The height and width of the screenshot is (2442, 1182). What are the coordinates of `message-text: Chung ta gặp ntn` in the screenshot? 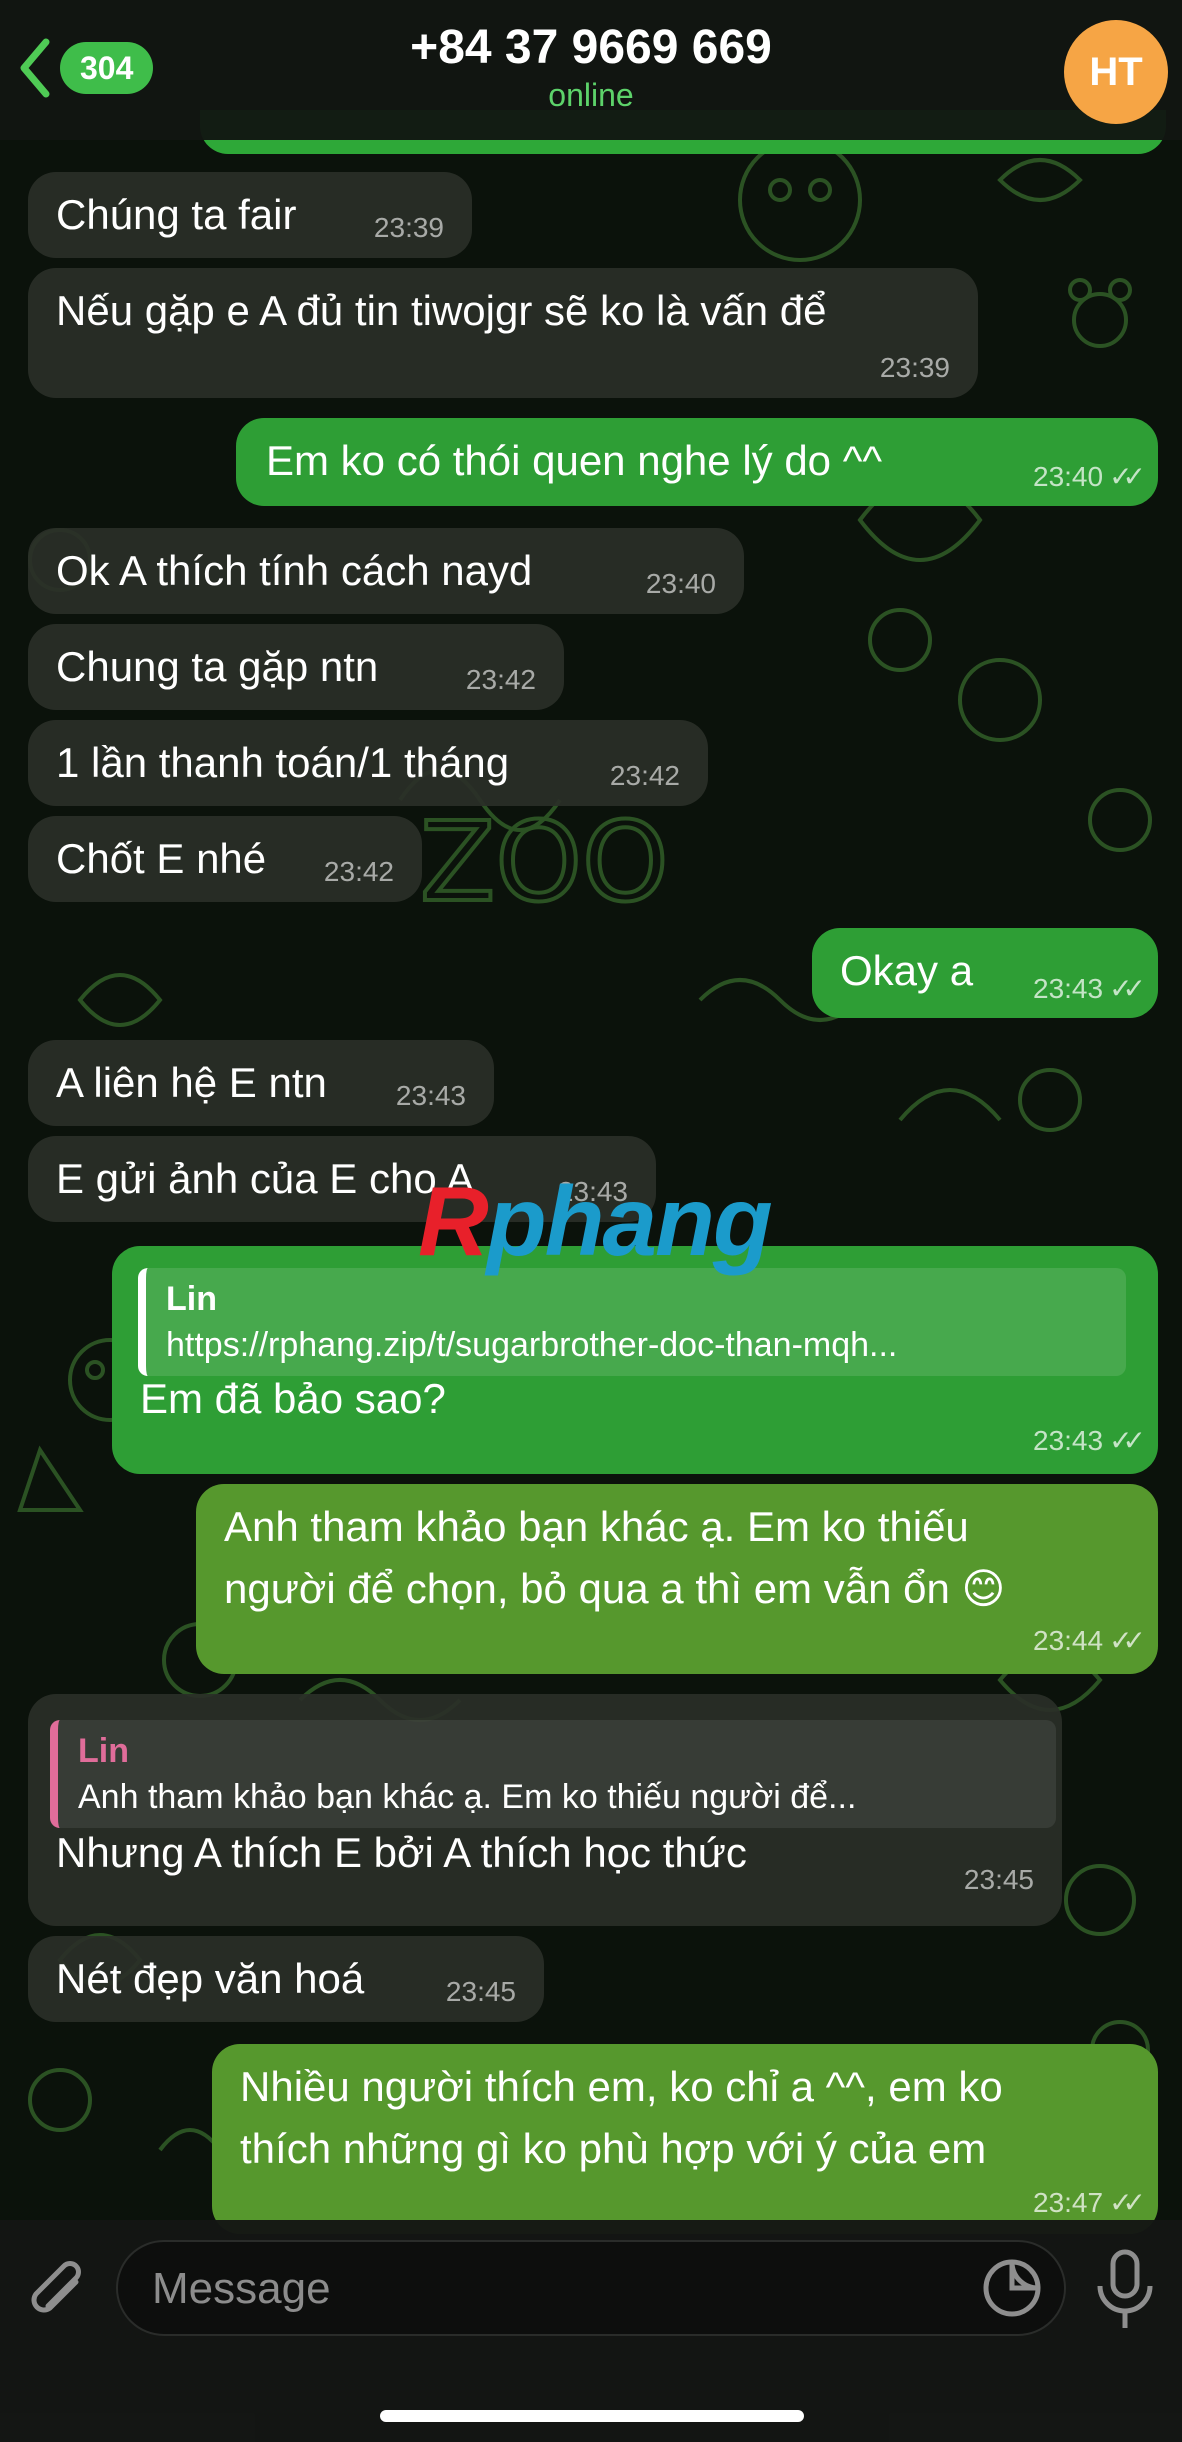 It's located at (217, 666).